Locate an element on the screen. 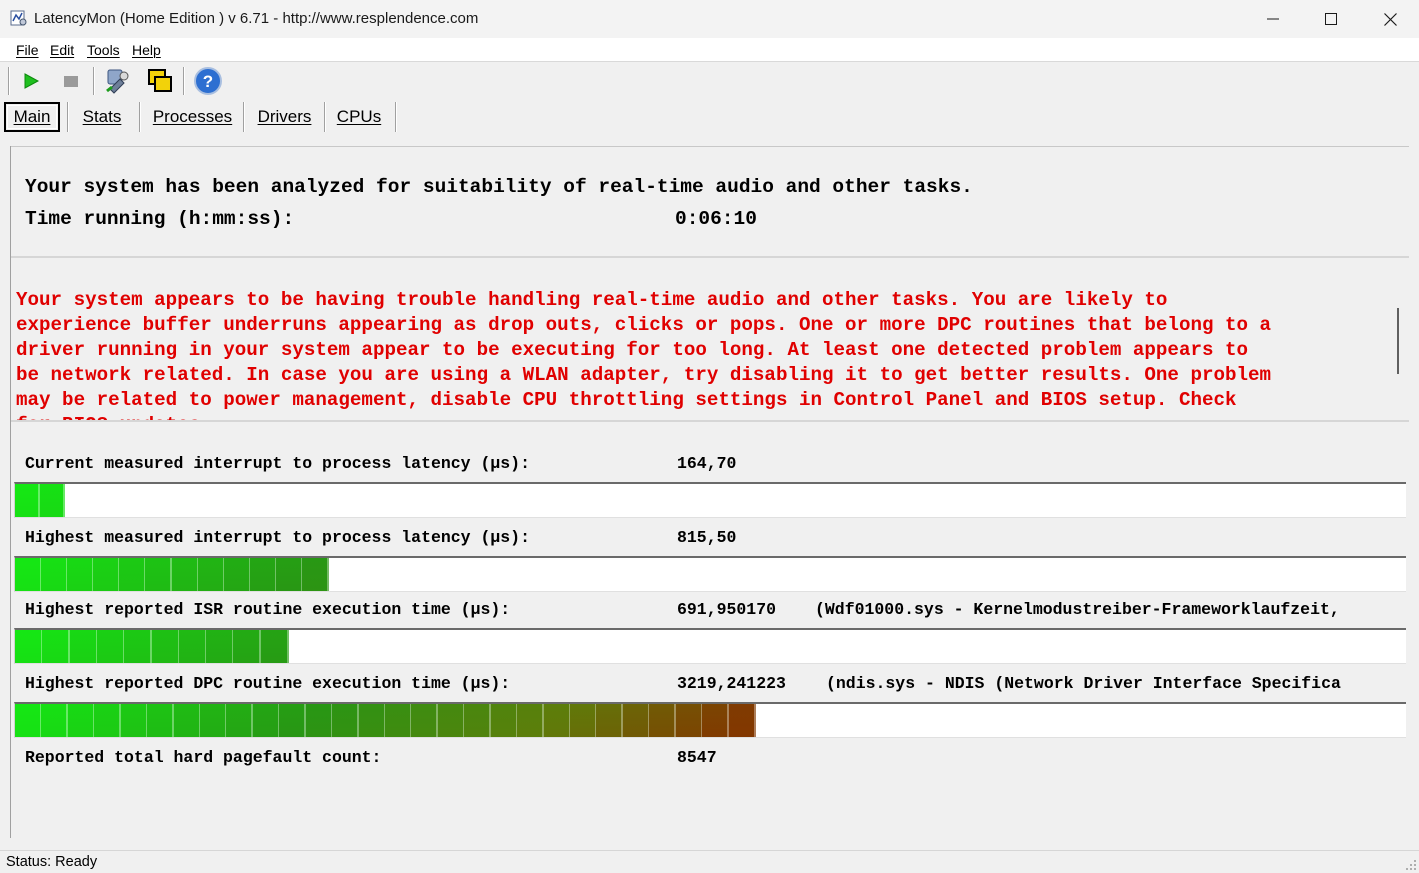 The width and height of the screenshot is (1419, 873). current-latency-bar is located at coordinates (710, 500).